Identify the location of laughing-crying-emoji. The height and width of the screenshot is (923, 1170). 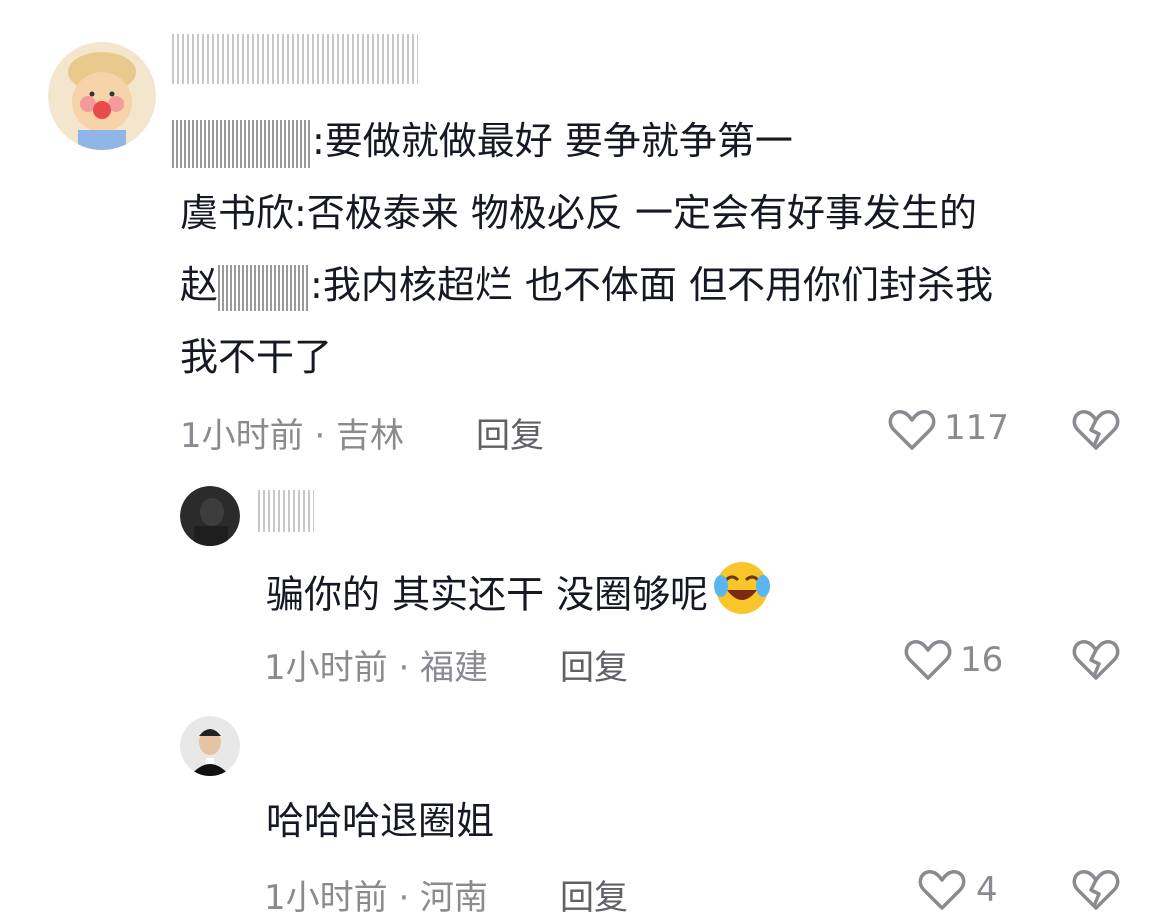
(742, 597).